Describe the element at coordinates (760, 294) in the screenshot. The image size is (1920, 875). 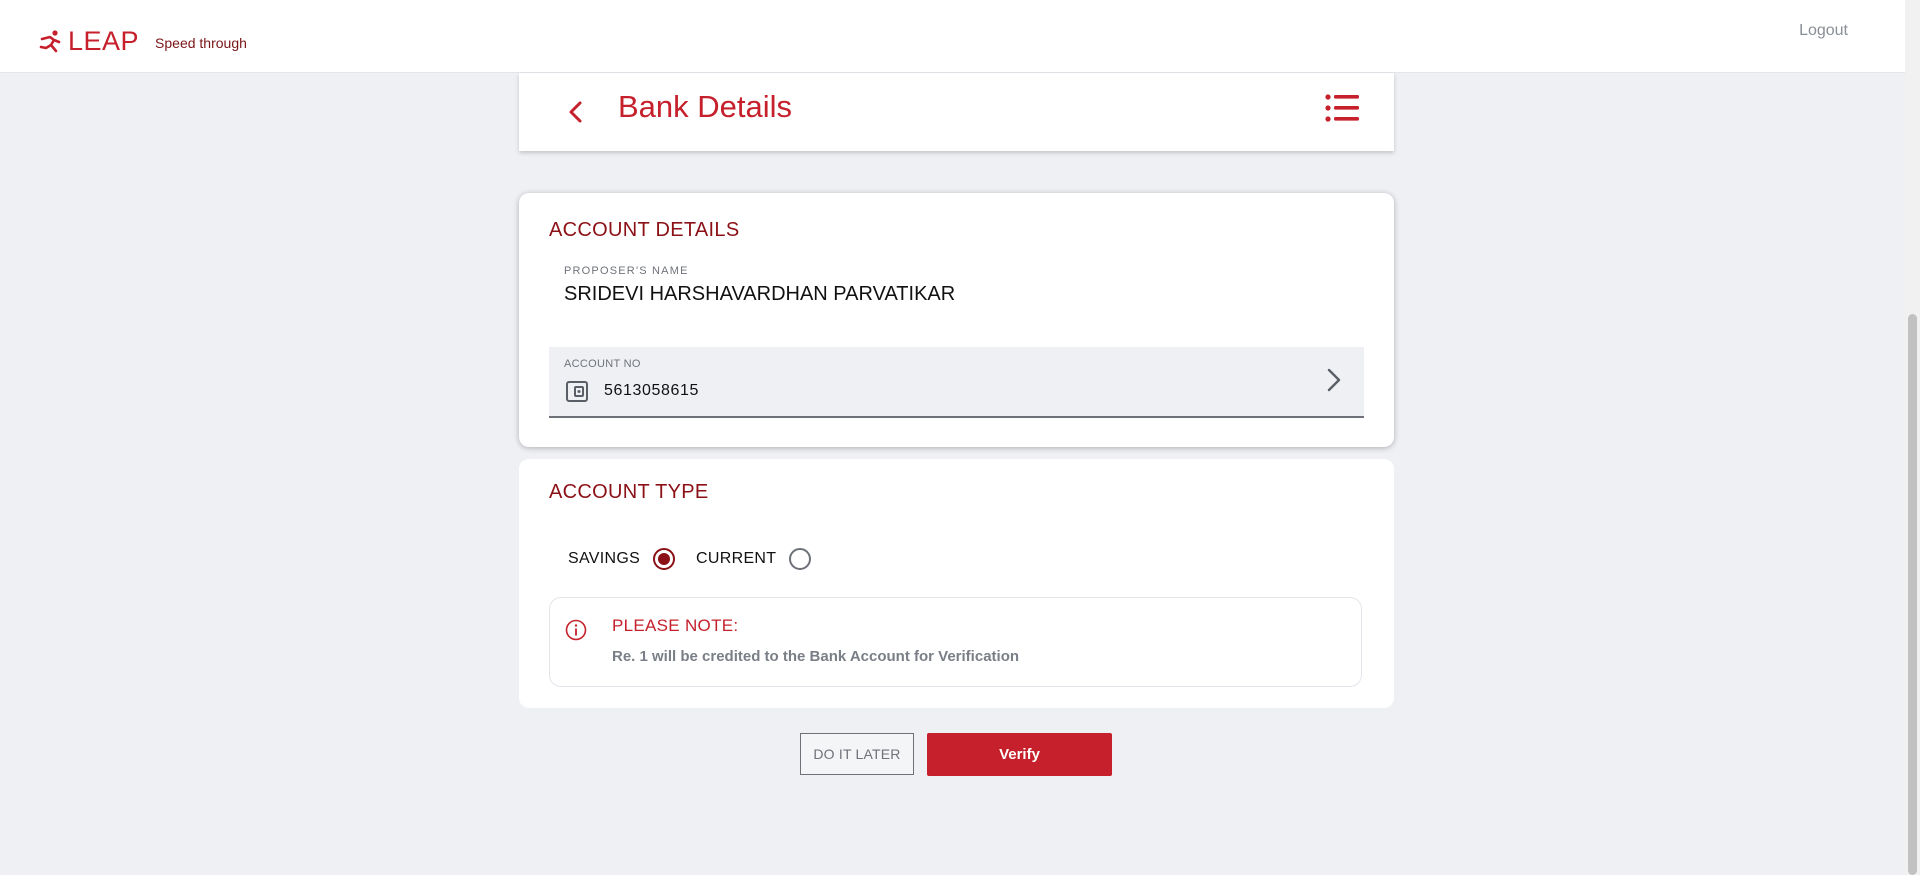
I see `proposer-name-value: SRIDEVI HARSHAVARDHAN PARVATIKAR` at that location.